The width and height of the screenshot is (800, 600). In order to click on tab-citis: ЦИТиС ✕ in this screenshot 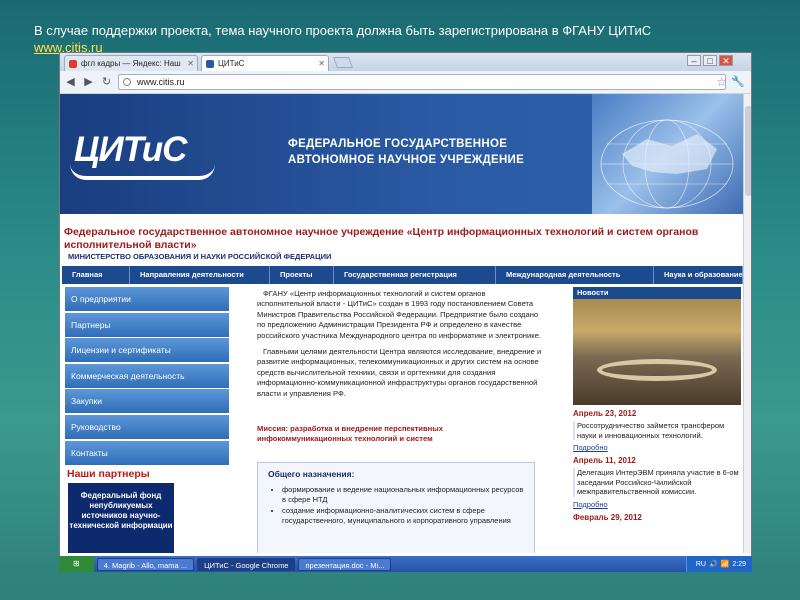, I will do `click(265, 63)`.